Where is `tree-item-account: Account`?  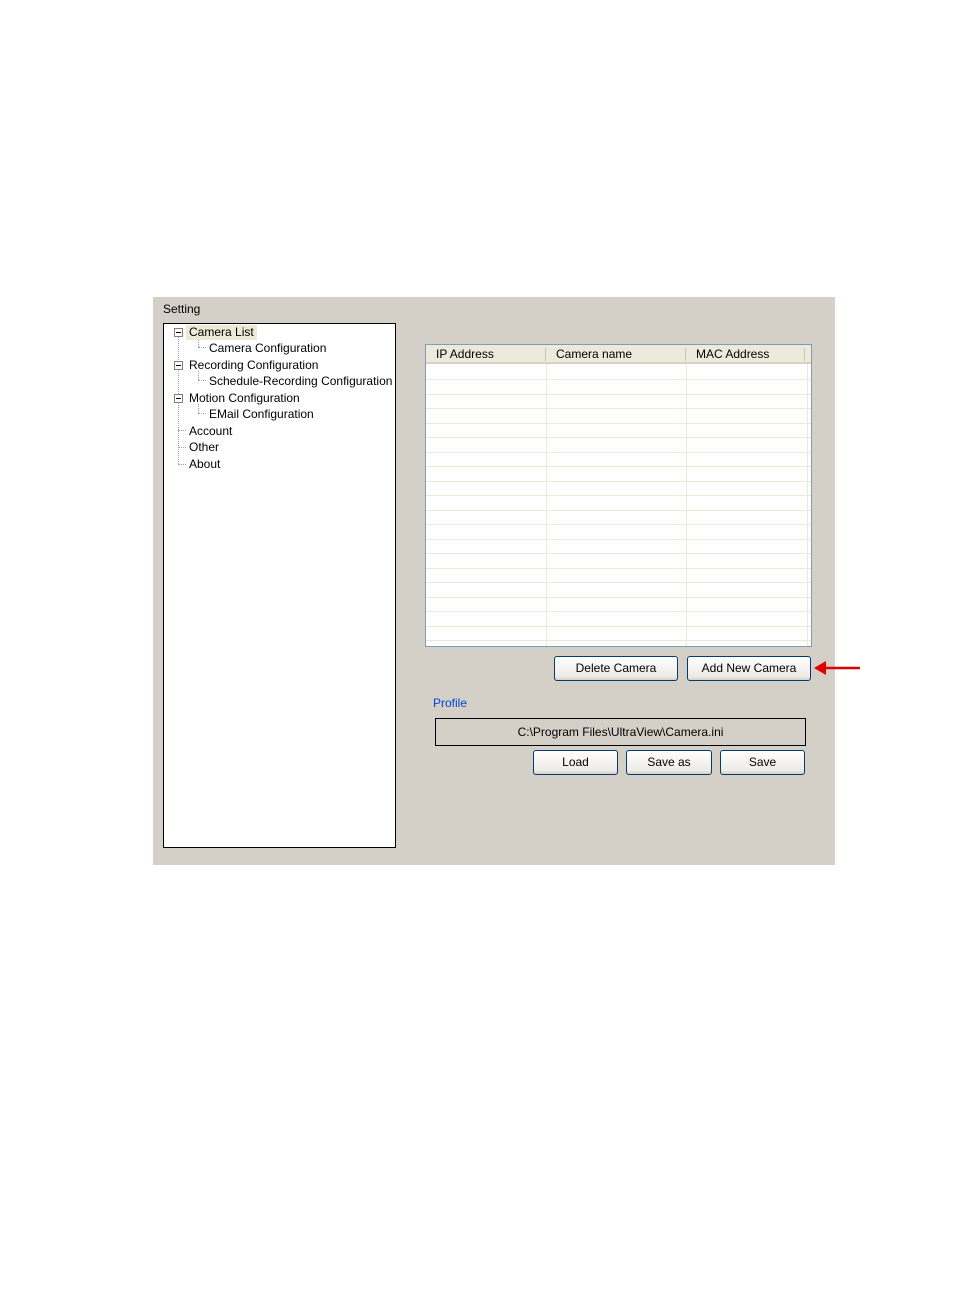
tree-item-account: Account is located at coordinates (210, 431).